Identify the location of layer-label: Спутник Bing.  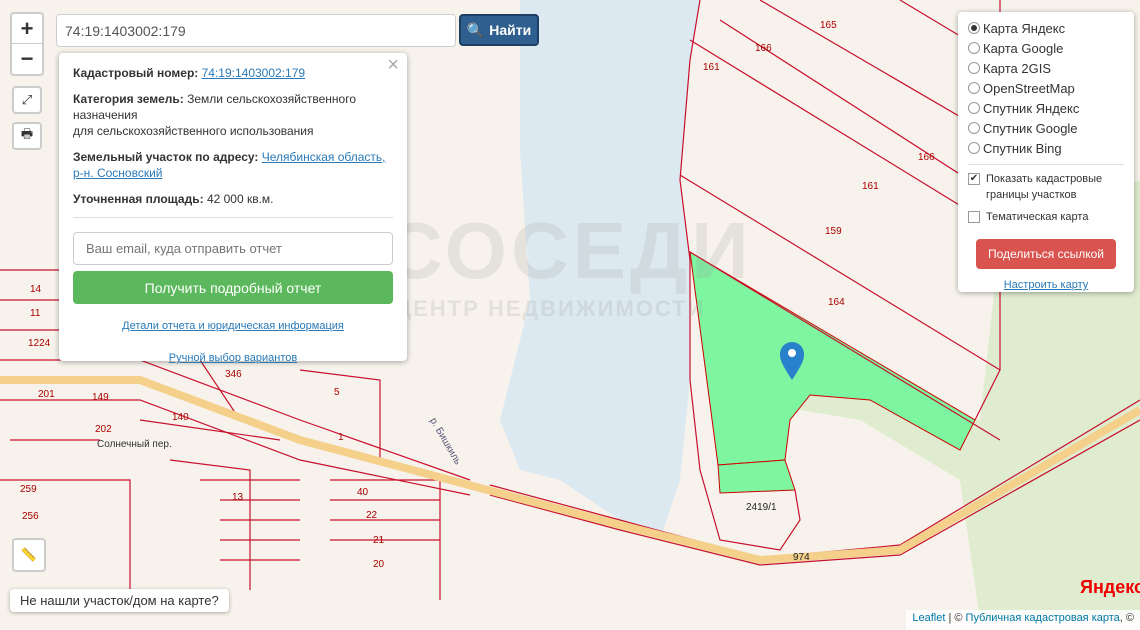
(1022, 148).